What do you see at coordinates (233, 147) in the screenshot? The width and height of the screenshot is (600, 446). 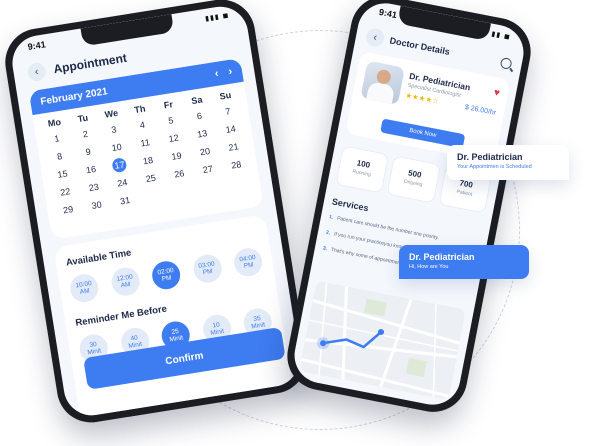 I see `calendar-day: 21` at bounding box center [233, 147].